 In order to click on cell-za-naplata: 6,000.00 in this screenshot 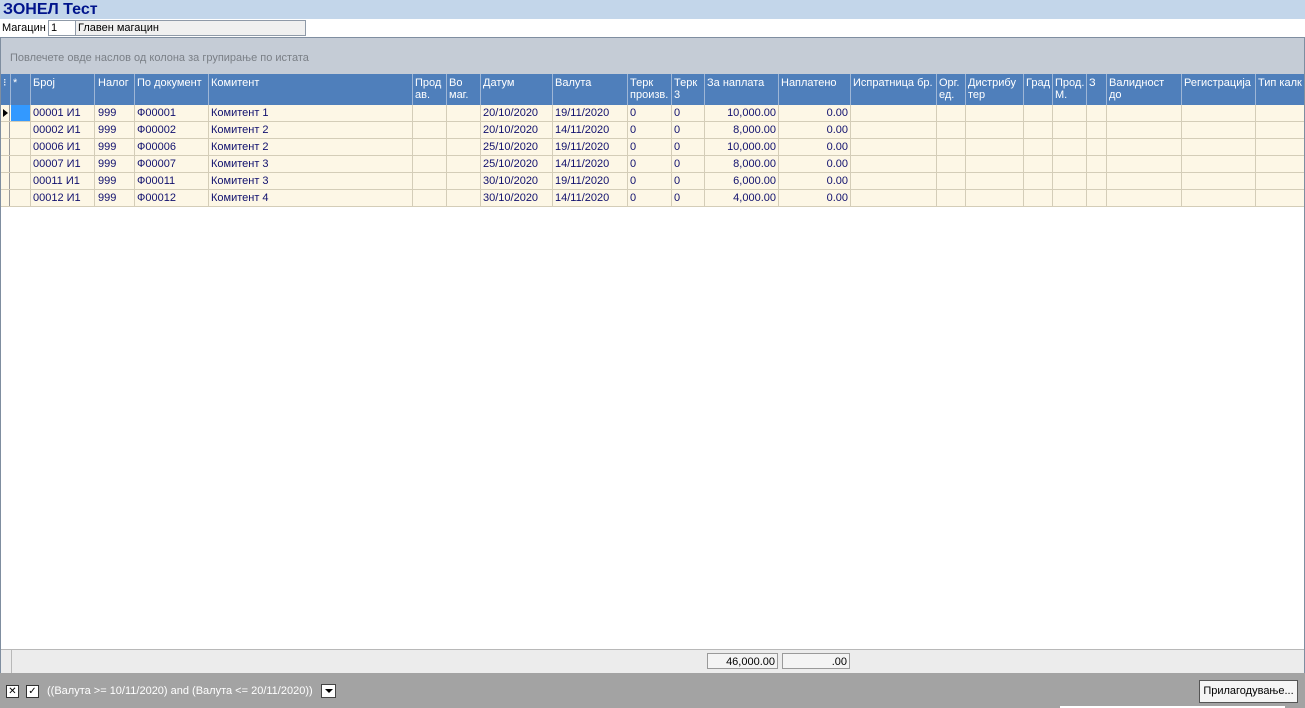, I will do `click(742, 181)`.